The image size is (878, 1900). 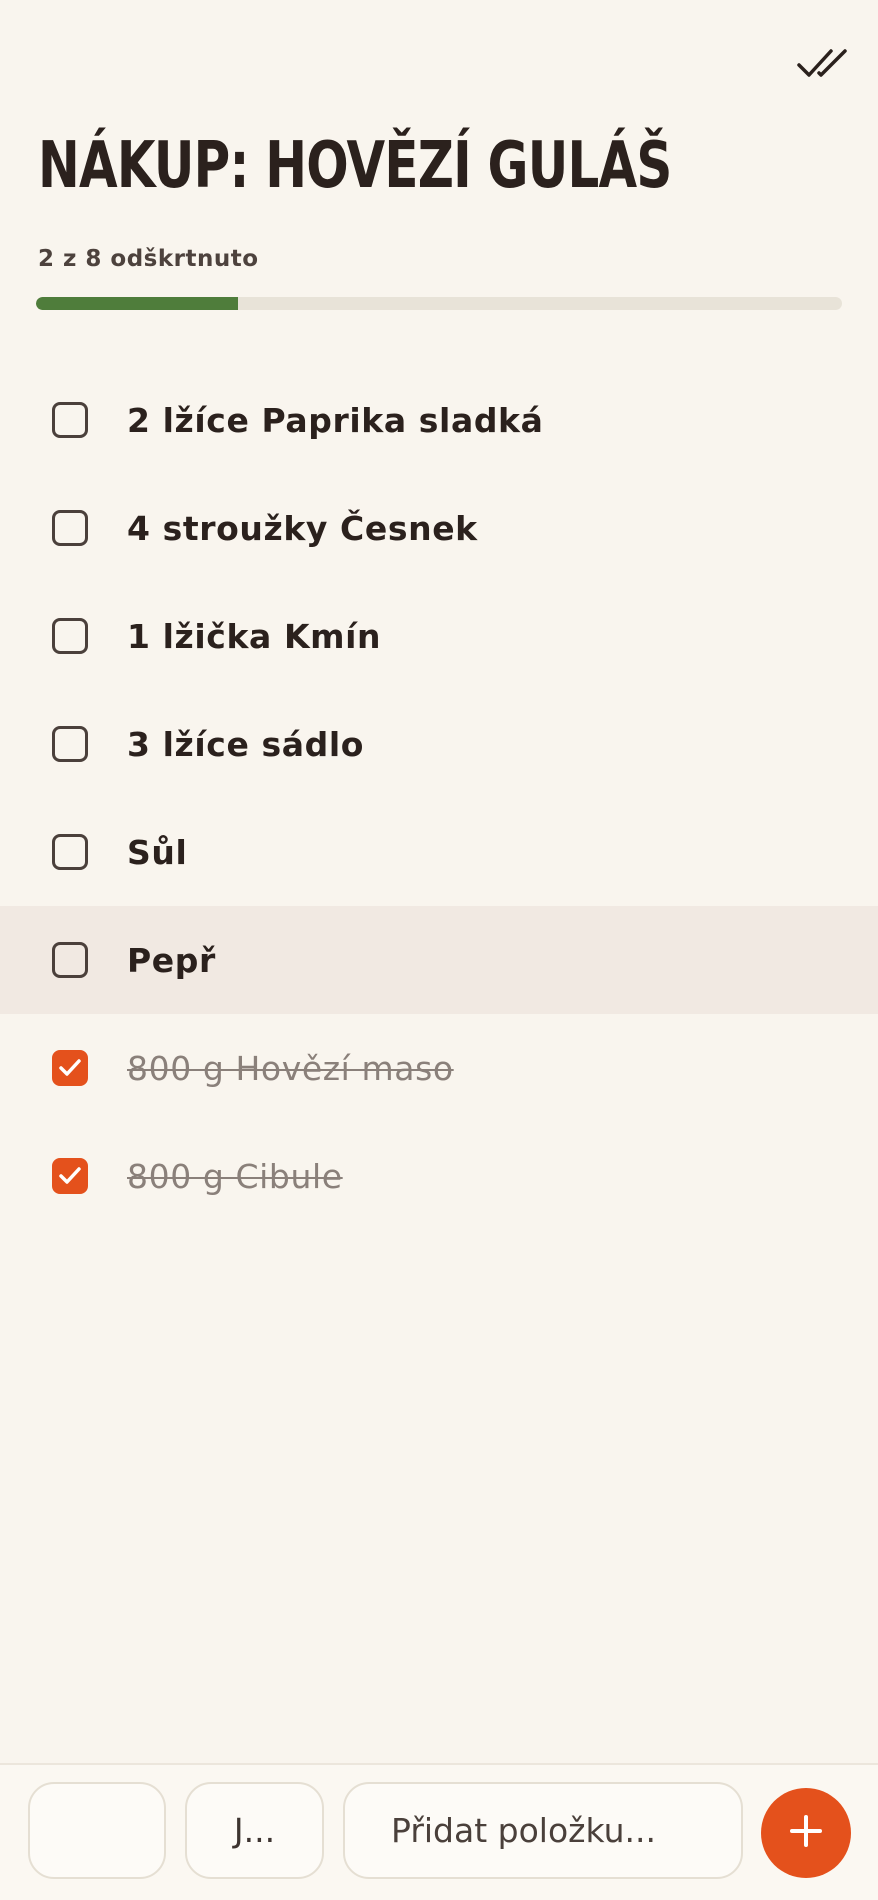 I want to click on progress-label: 2 z 8 odškrtnuto, so click(x=148, y=259).